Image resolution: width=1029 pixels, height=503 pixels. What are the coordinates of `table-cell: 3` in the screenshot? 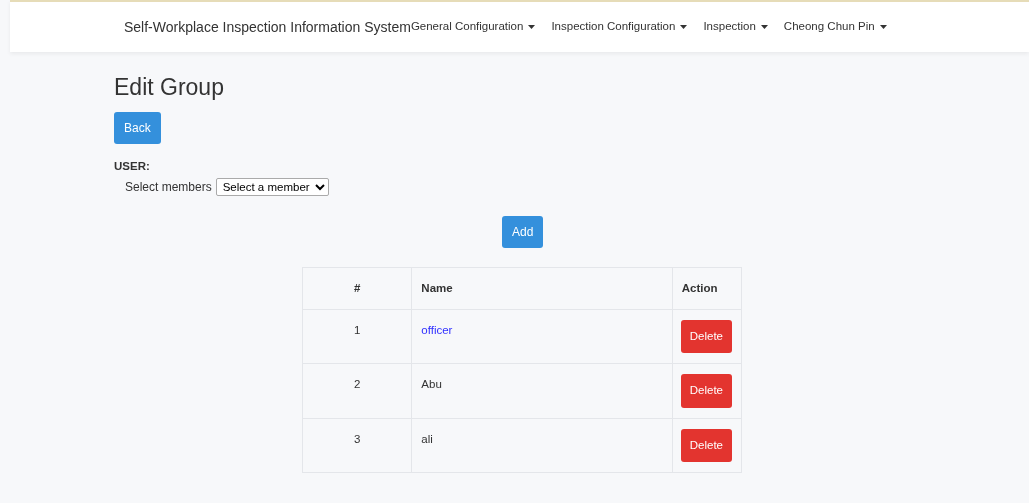 It's located at (357, 445).